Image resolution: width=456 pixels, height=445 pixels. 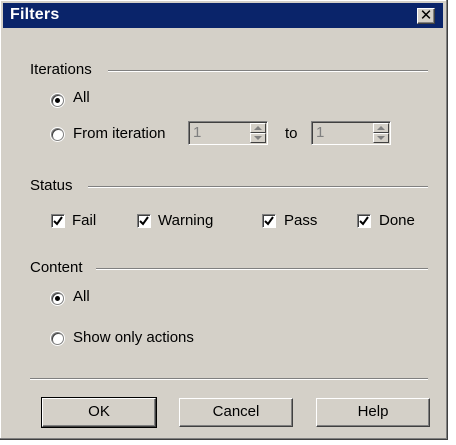 I want to click on status-warning-checkbox, so click(x=144, y=221).